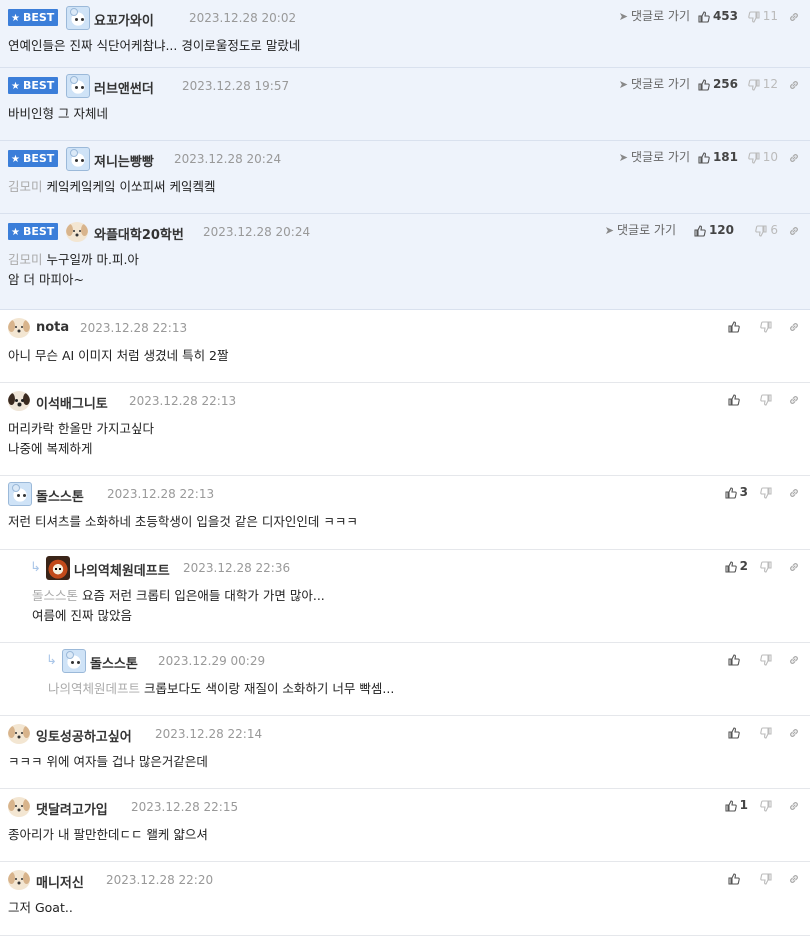 The height and width of the screenshot is (936, 810). I want to click on comment-actions: ➤ 댓글로 가기 256 12, so click(690, 84).